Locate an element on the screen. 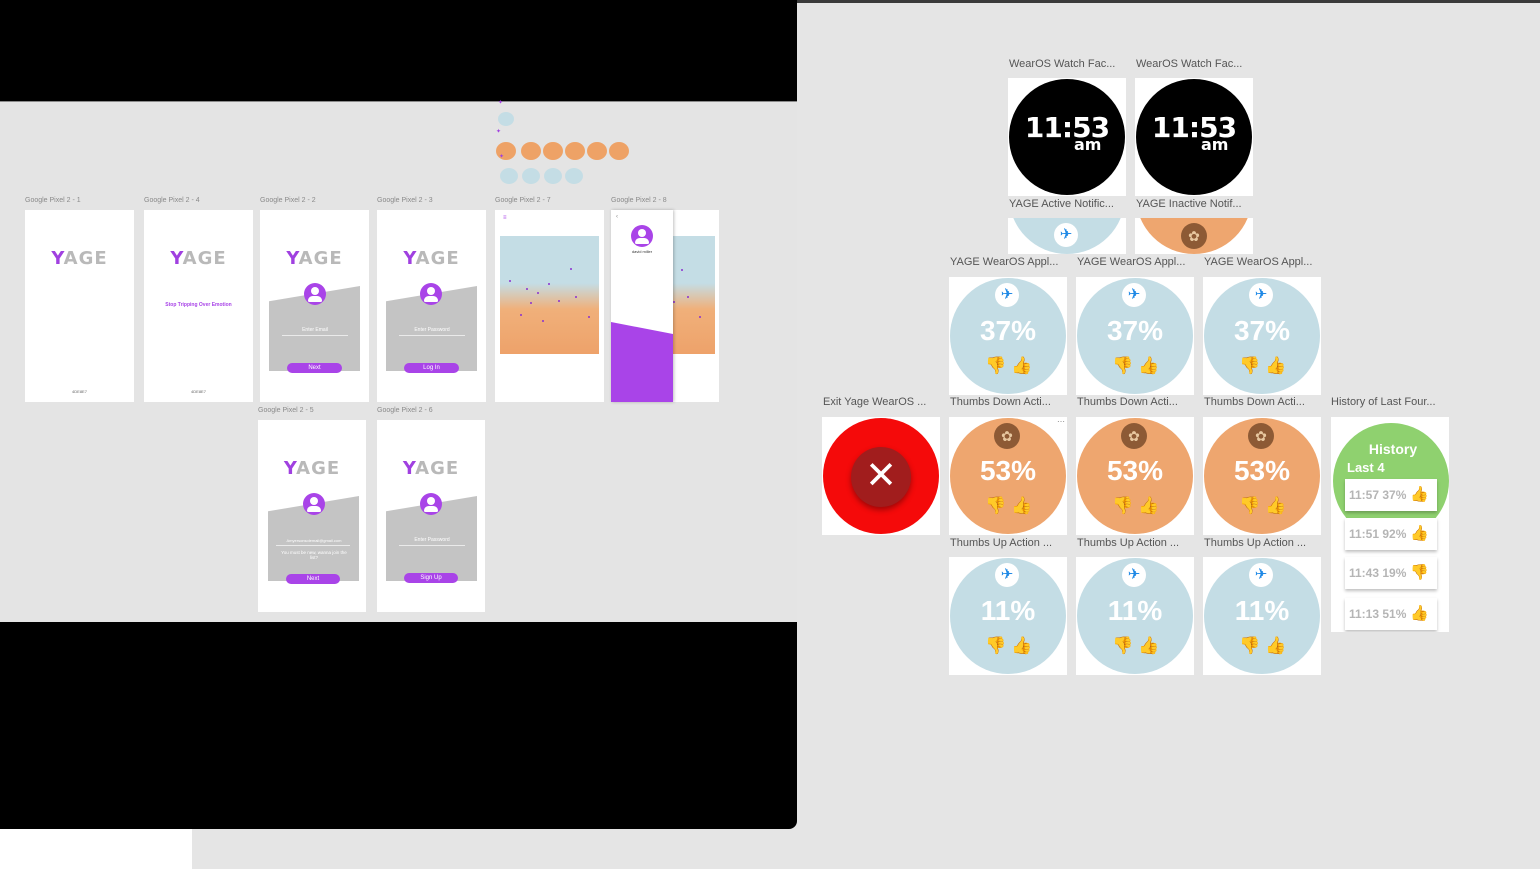  email-value: Amyersonsolemail@gmail.com is located at coordinates (314, 540).